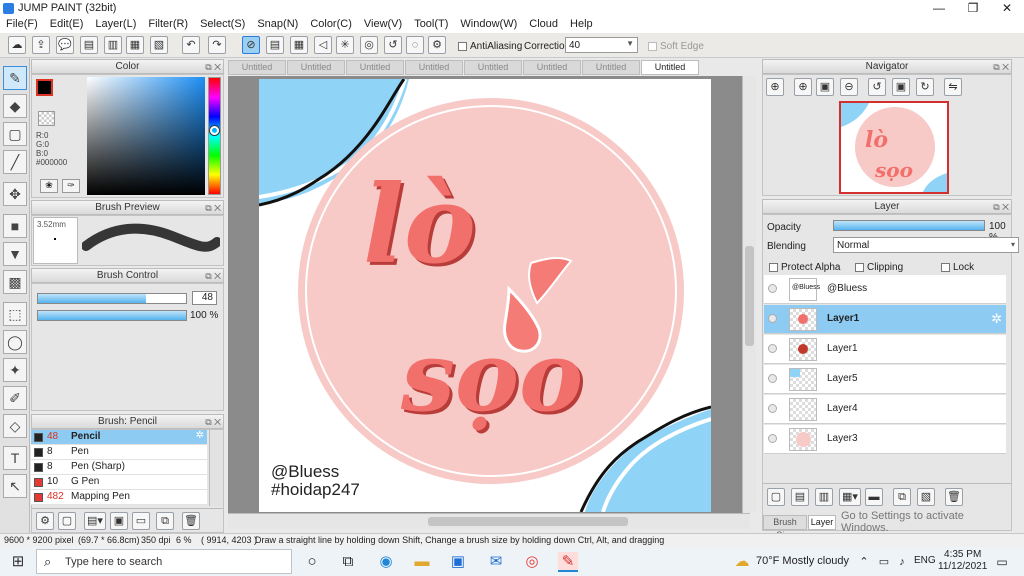 This screenshot has height=576, width=1024. What do you see at coordinates (926, 497) in the screenshot?
I see `merge-layer-icon: ▧` at bounding box center [926, 497].